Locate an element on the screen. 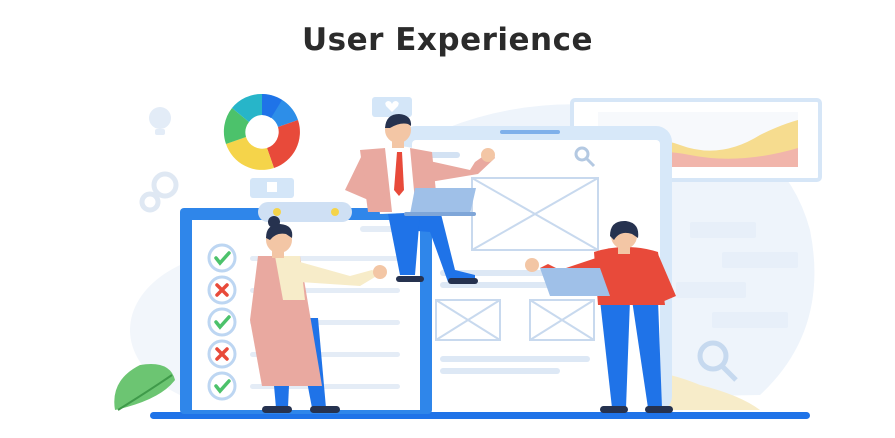  leaf-icon is located at coordinates (144, 387).